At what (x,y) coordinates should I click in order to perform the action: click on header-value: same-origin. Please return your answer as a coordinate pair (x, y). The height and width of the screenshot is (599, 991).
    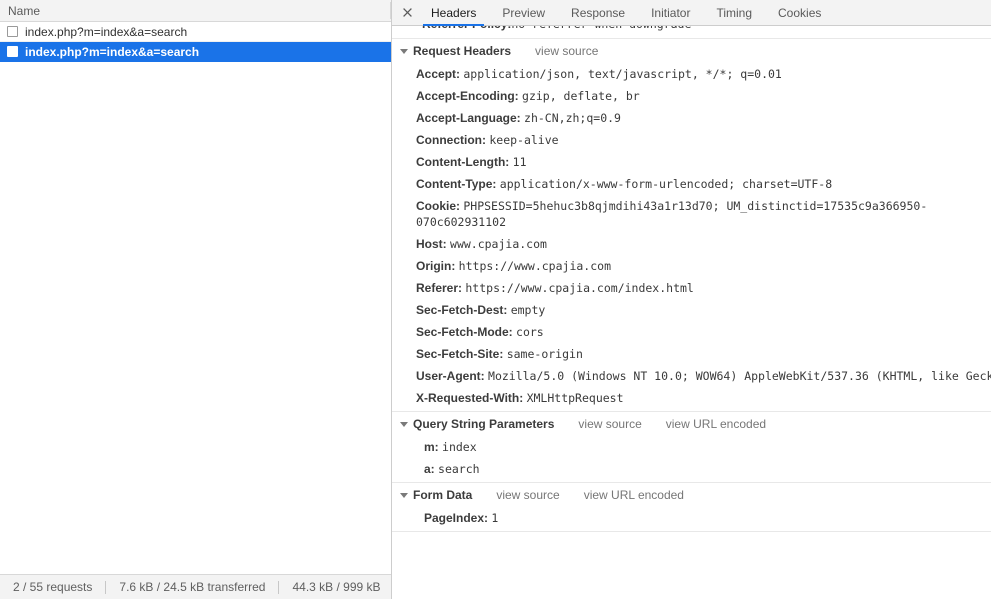
    Looking at the image, I should click on (544, 354).